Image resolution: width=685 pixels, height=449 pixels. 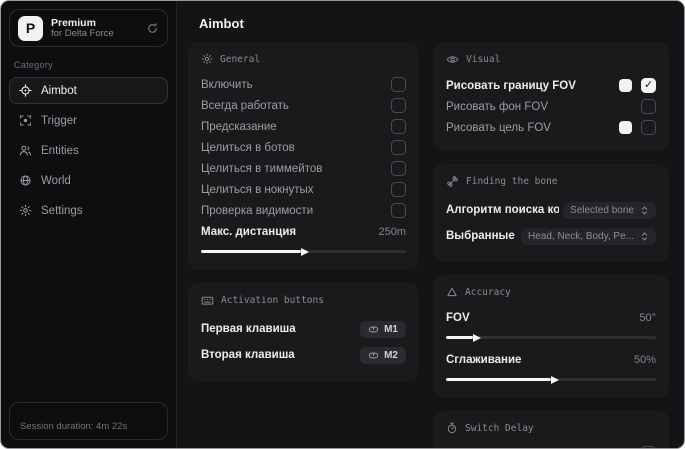 What do you see at coordinates (25, 210) in the screenshot?
I see `gear-icon` at bounding box center [25, 210].